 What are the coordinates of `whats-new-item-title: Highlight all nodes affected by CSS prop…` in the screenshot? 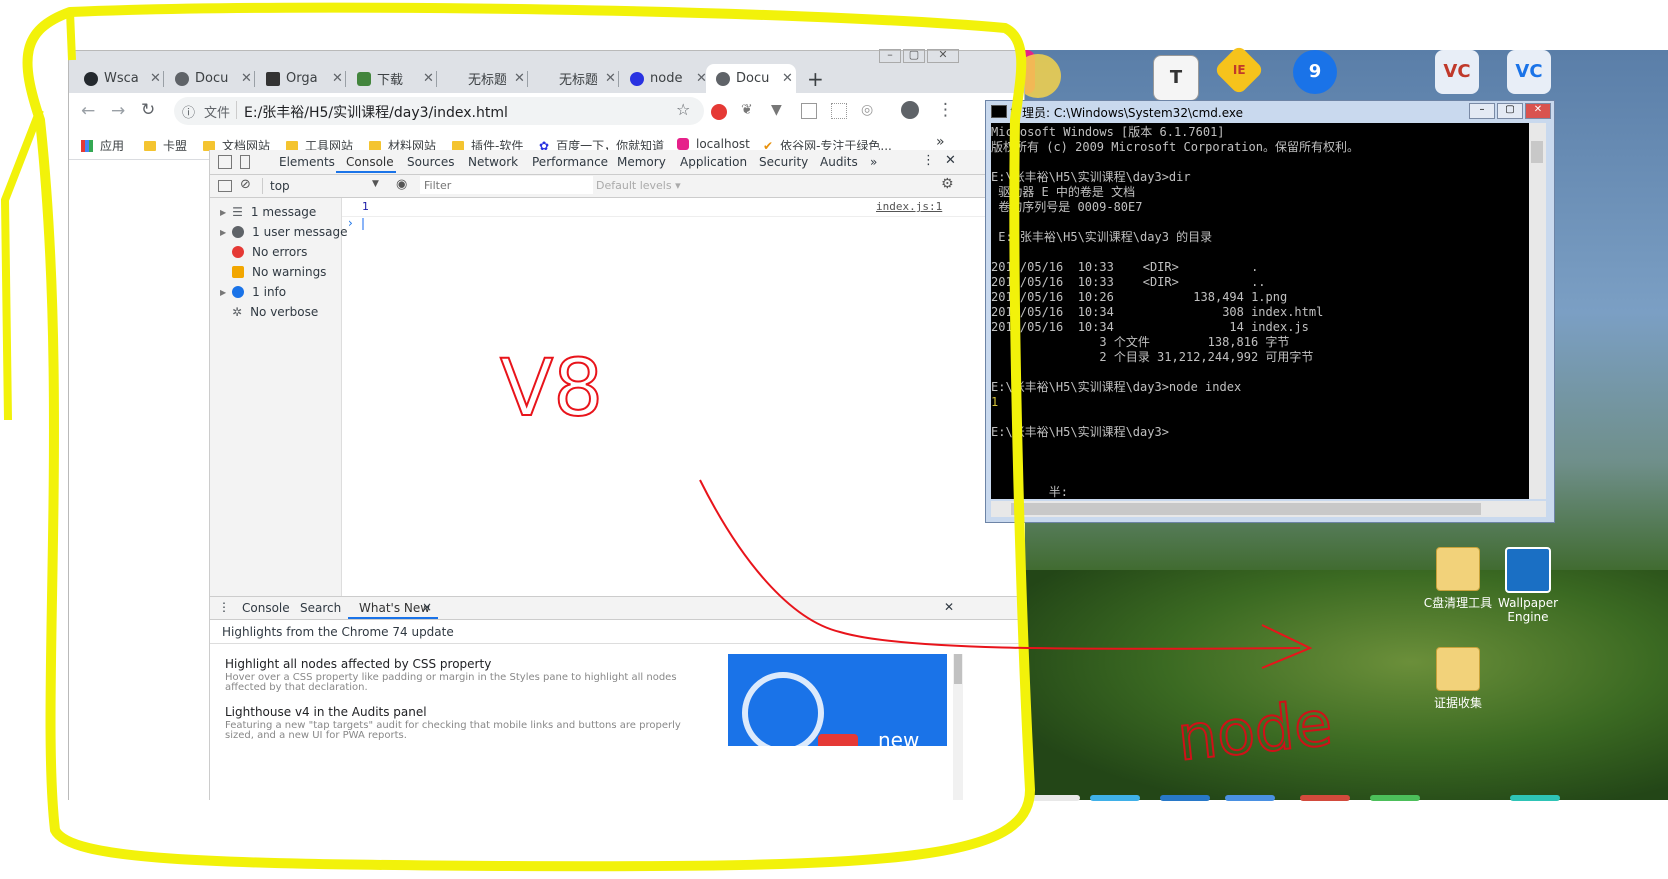 It's located at (460, 664).